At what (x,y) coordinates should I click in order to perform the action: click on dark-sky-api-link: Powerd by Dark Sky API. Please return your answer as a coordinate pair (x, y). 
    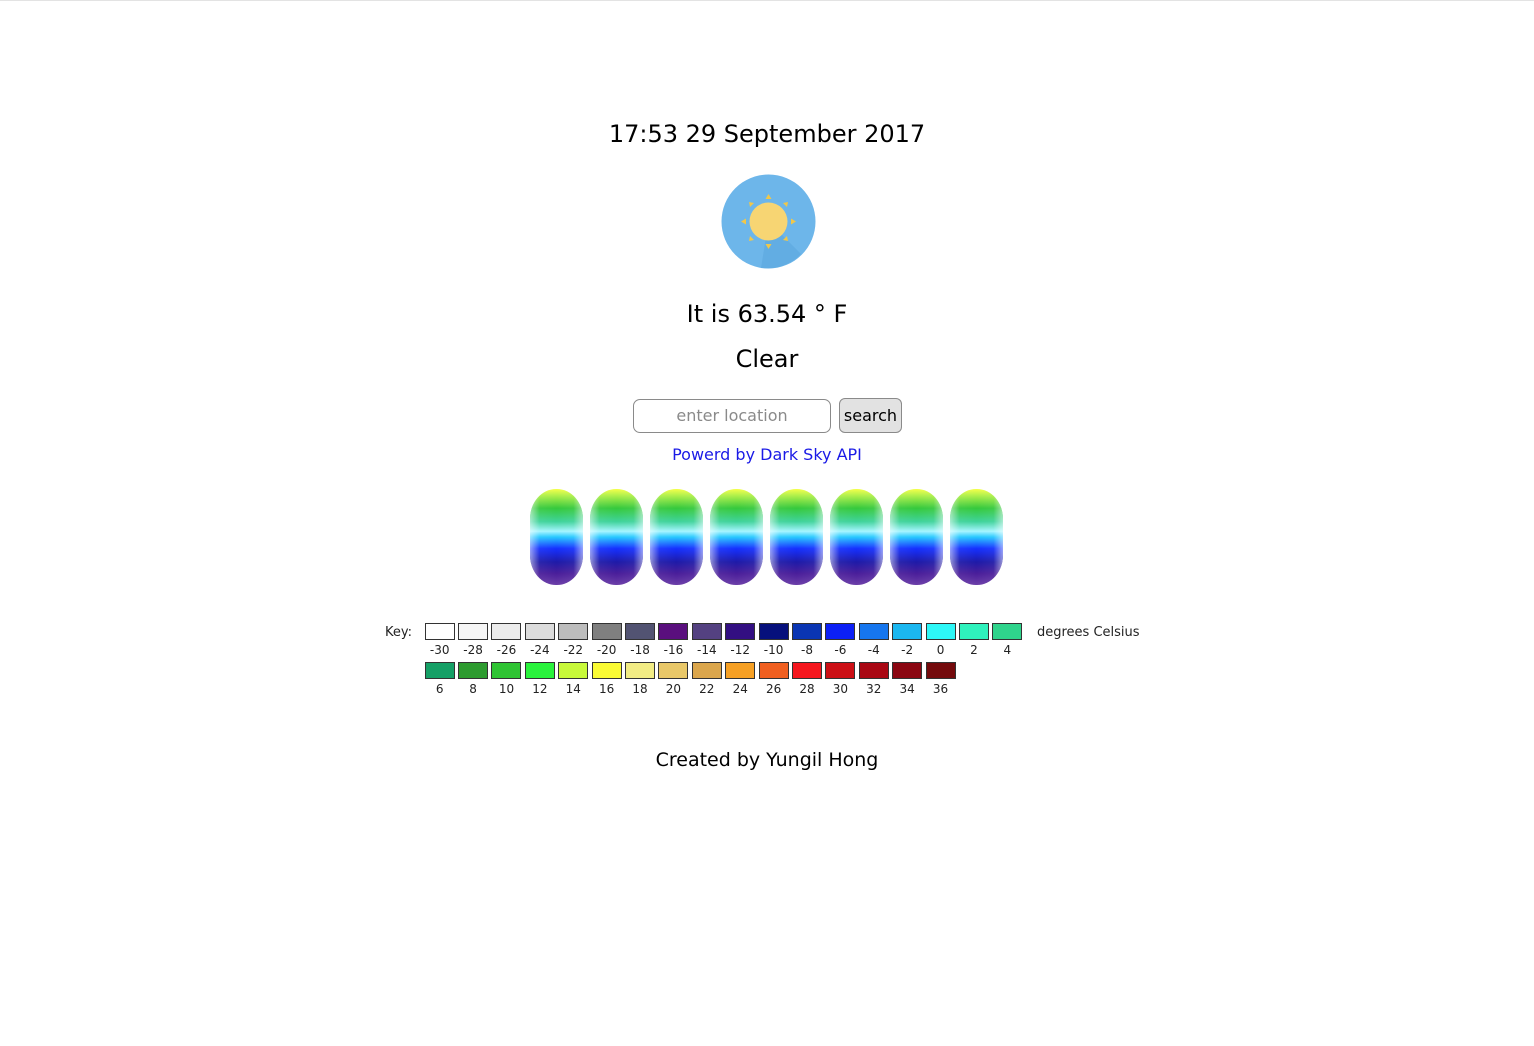
    Looking at the image, I should click on (767, 454).